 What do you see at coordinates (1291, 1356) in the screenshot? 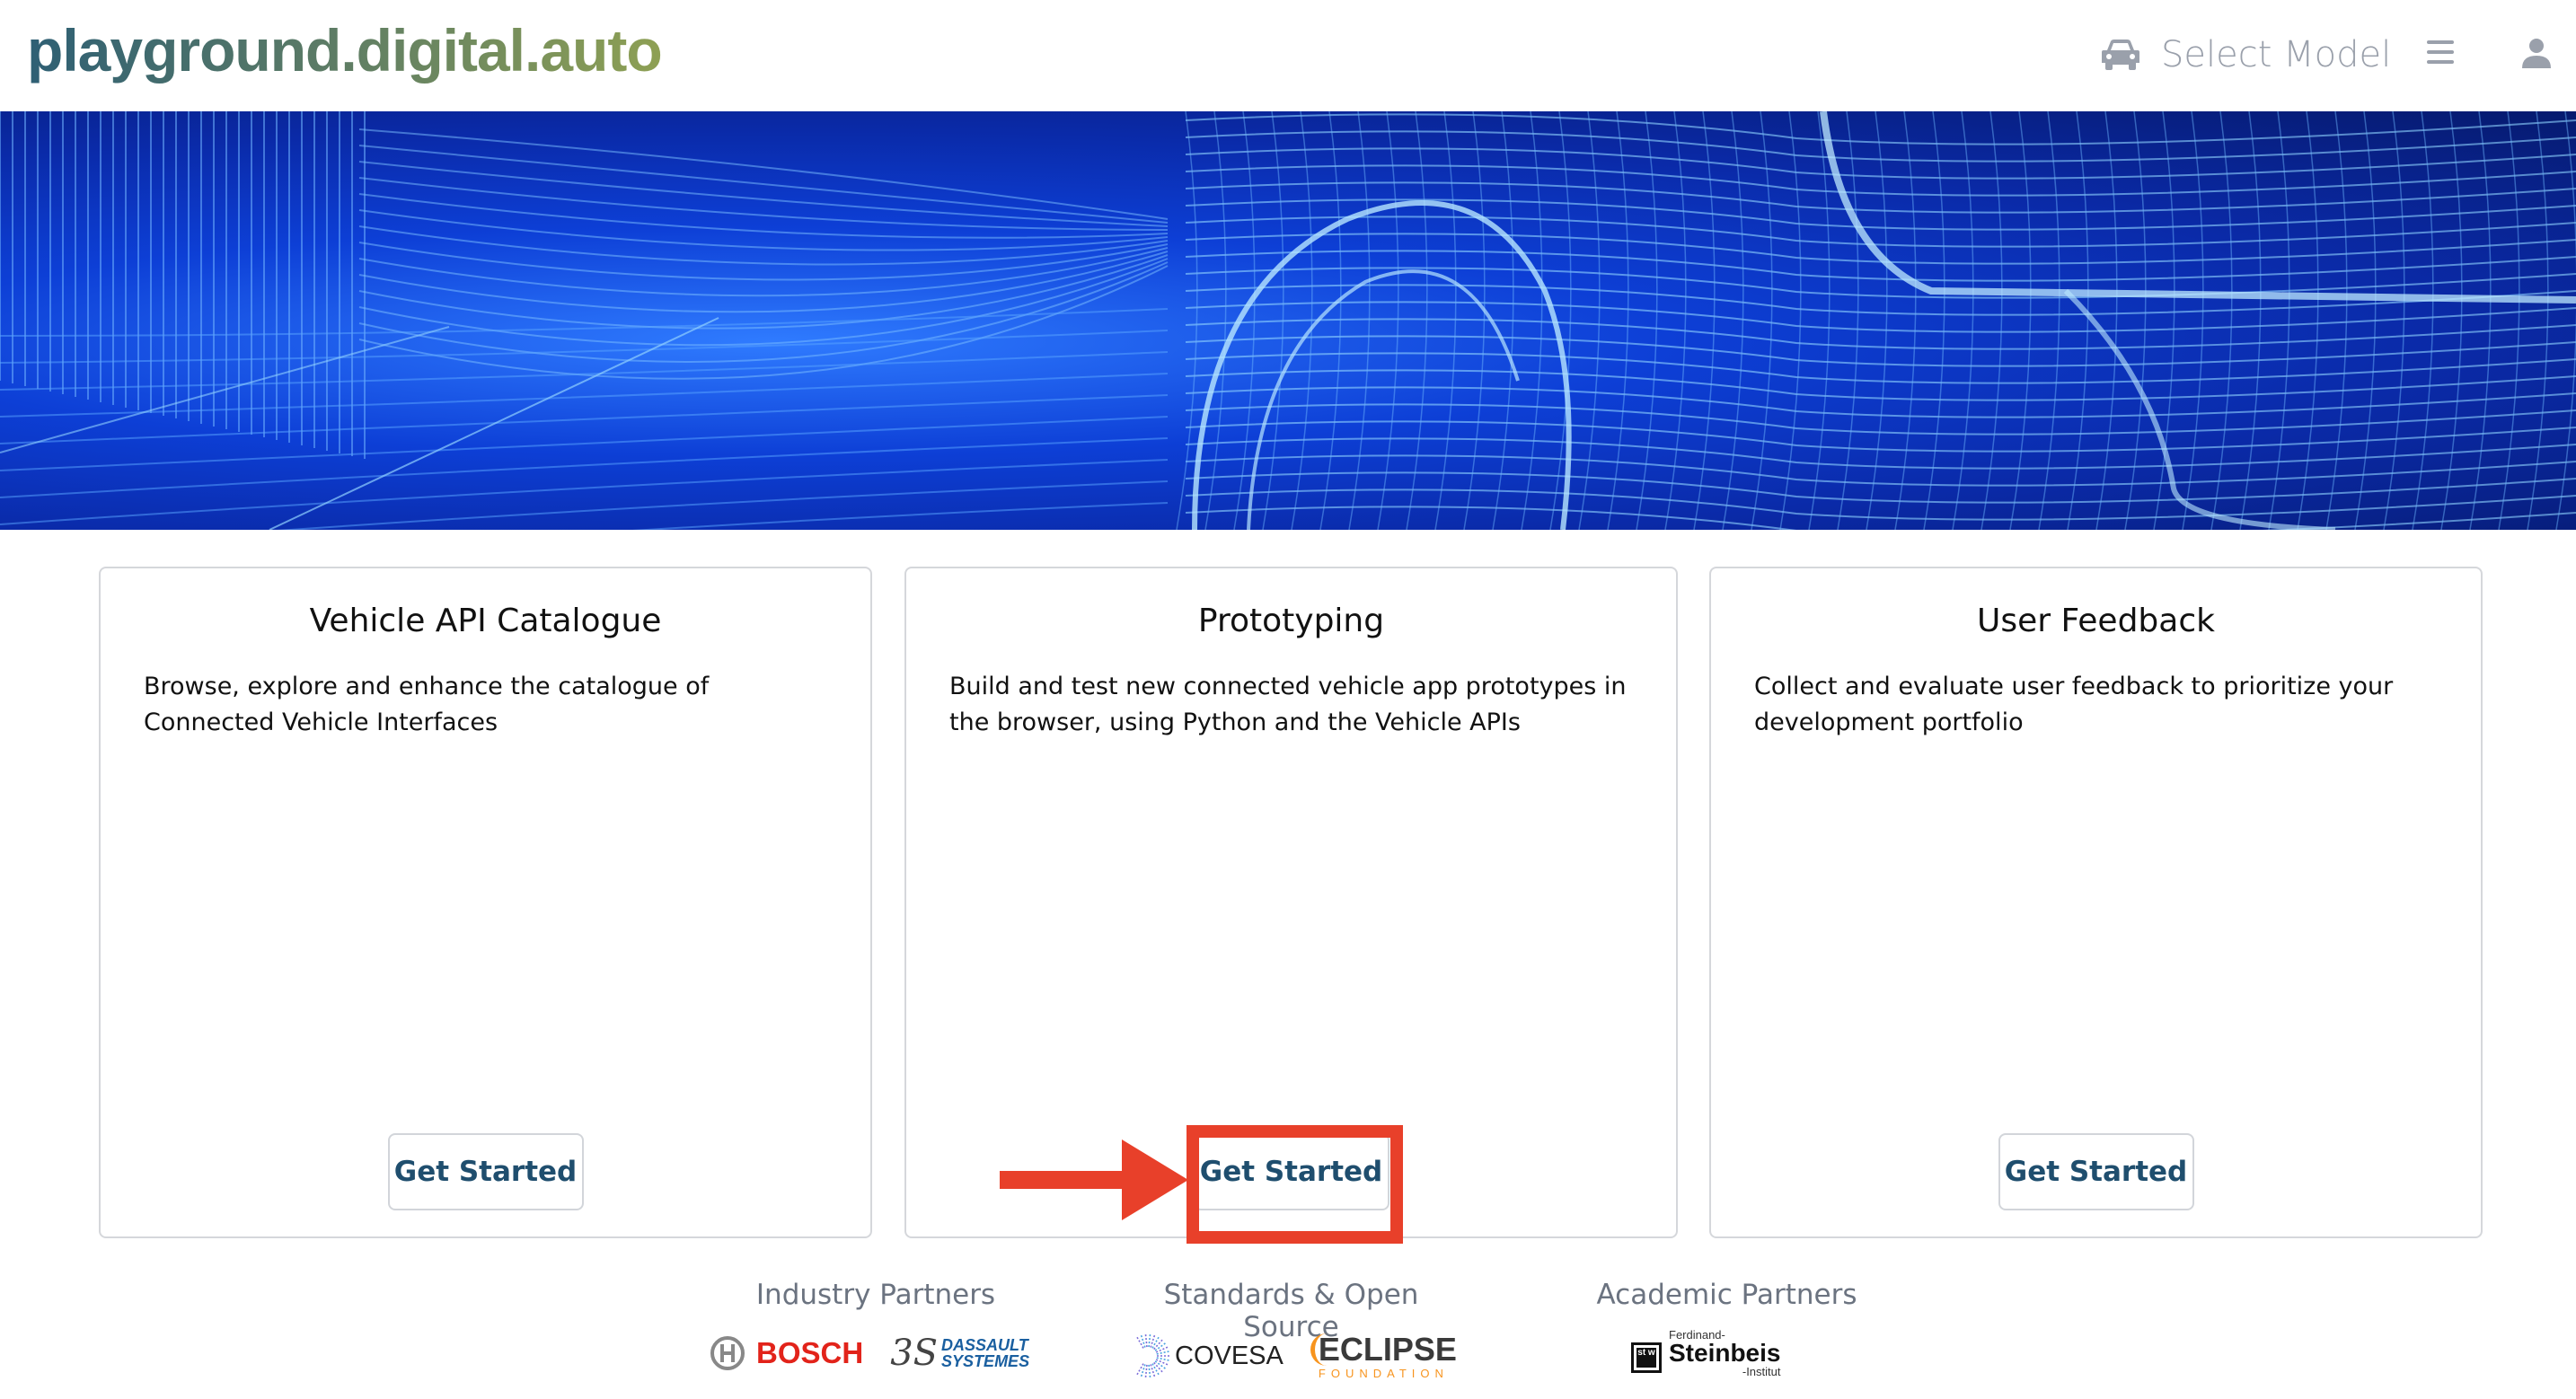
I see `standards-logos: COVESA ECLIPSE FOUNDATION` at bounding box center [1291, 1356].